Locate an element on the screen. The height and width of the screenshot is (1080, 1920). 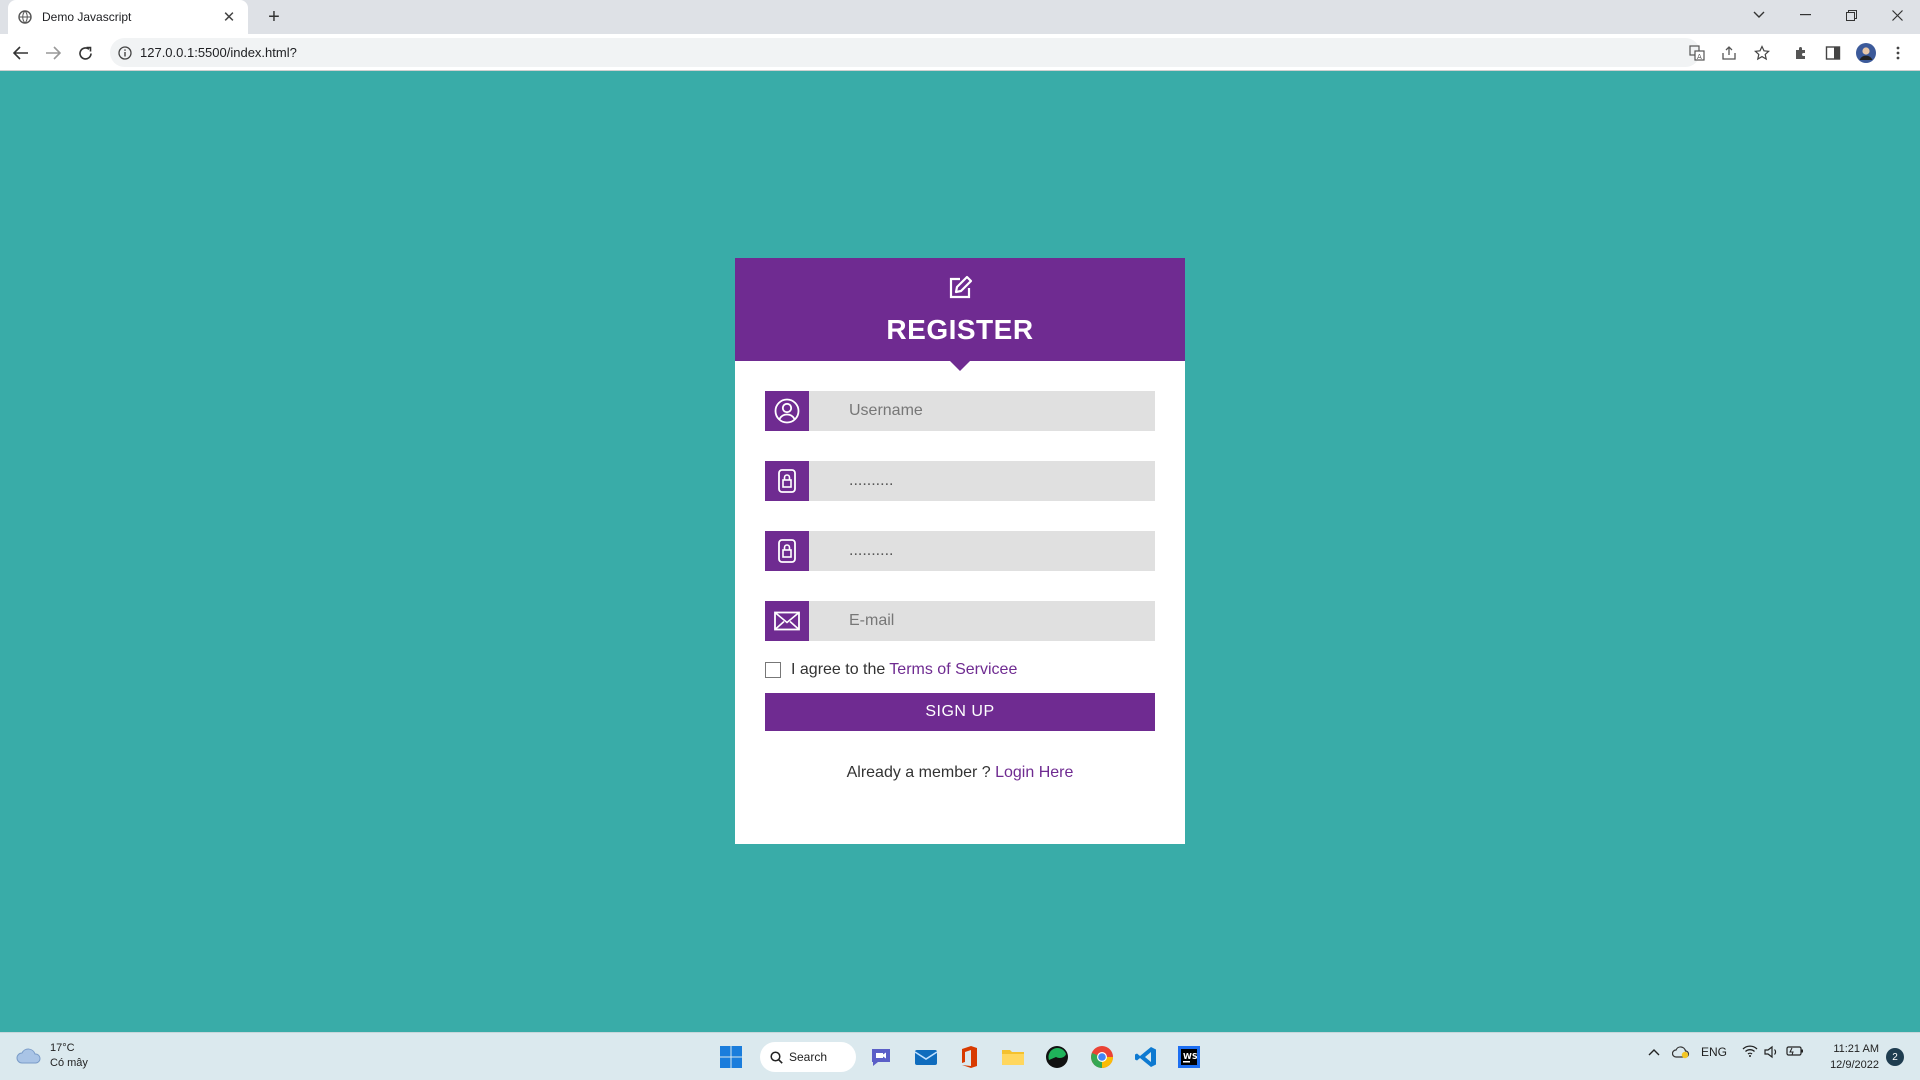
clock: 11:21 AM 12/9/2022 is located at coordinates (1847, 1057).